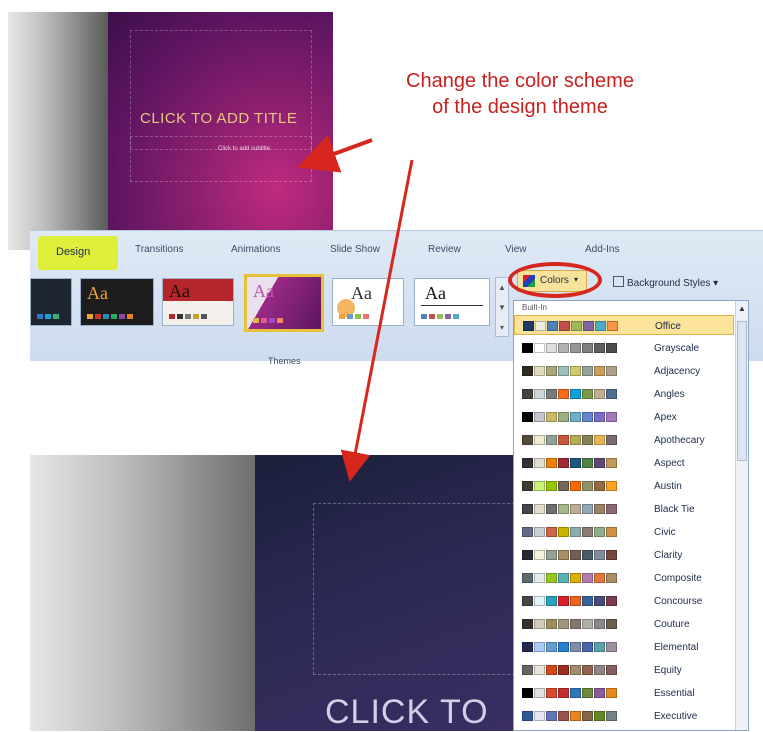  I want to click on color-scheme-name: Clarity, so click(668, 555).